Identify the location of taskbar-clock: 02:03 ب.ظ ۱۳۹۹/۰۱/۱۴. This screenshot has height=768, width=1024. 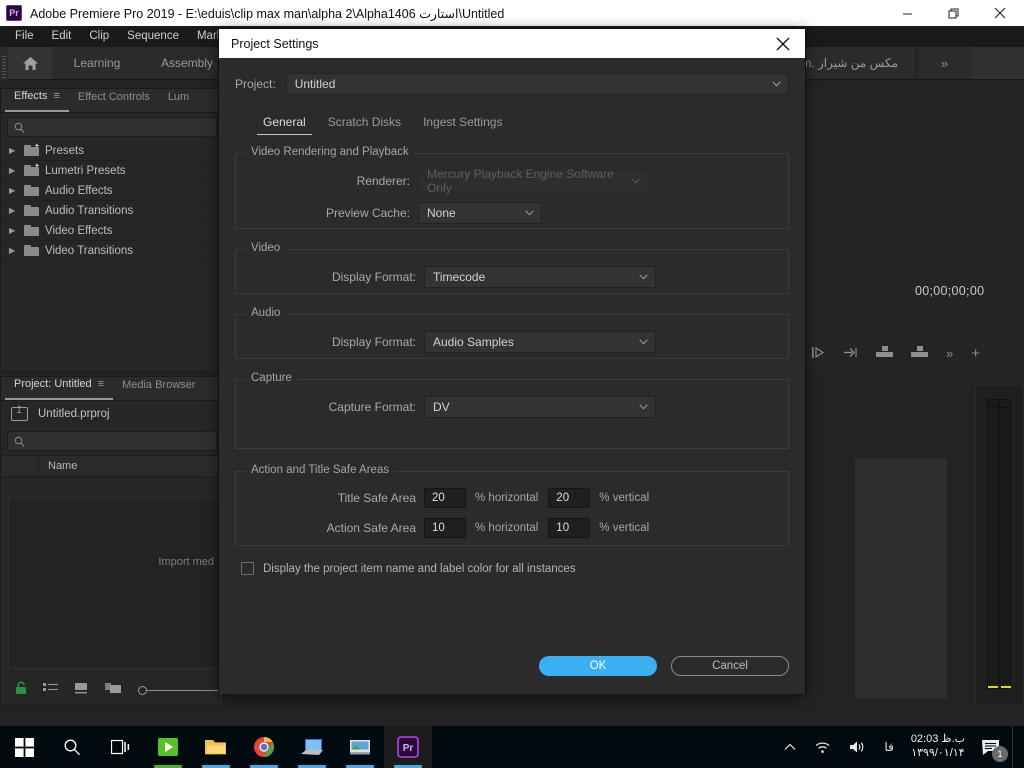
(938, 747).